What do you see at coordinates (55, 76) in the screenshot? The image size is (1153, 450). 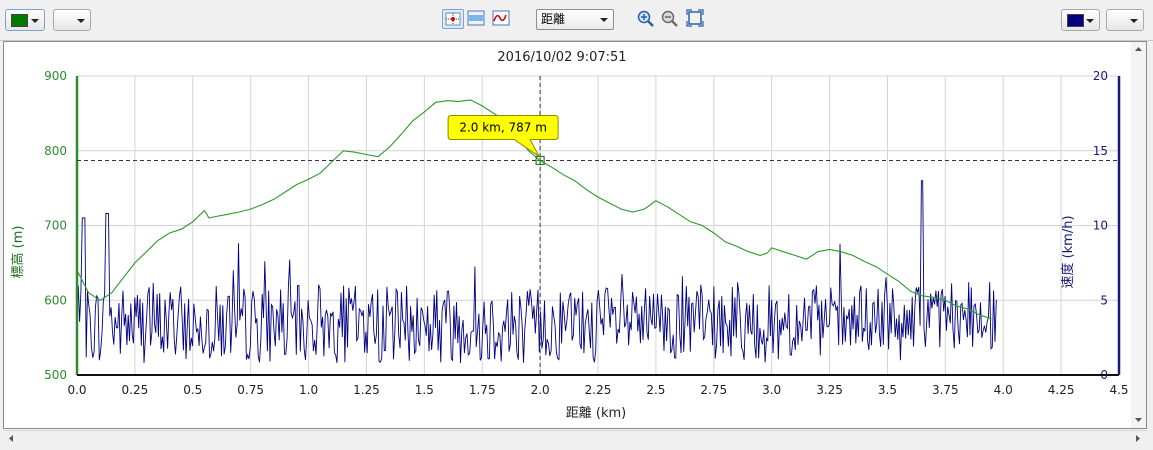 I see `y-left-tick-label: 900` at bounding box center [55, 76].